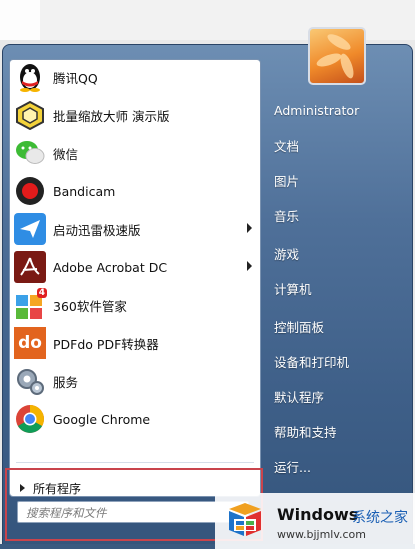 This screenshot has height=549, width=415. What do you see at coordinates (133, 488) in the screenshot?
I see `all-programs-button: 所有程序` at bounding box center [133, 488].